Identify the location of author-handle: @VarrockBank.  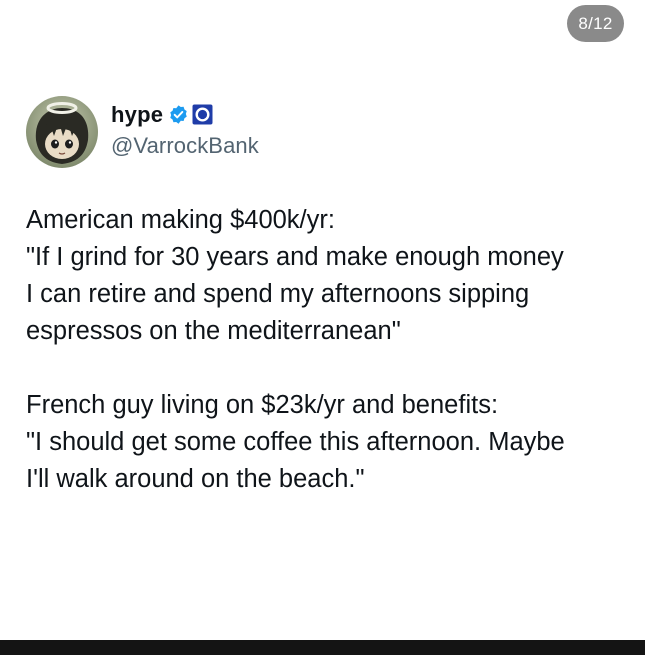
(185, 146).